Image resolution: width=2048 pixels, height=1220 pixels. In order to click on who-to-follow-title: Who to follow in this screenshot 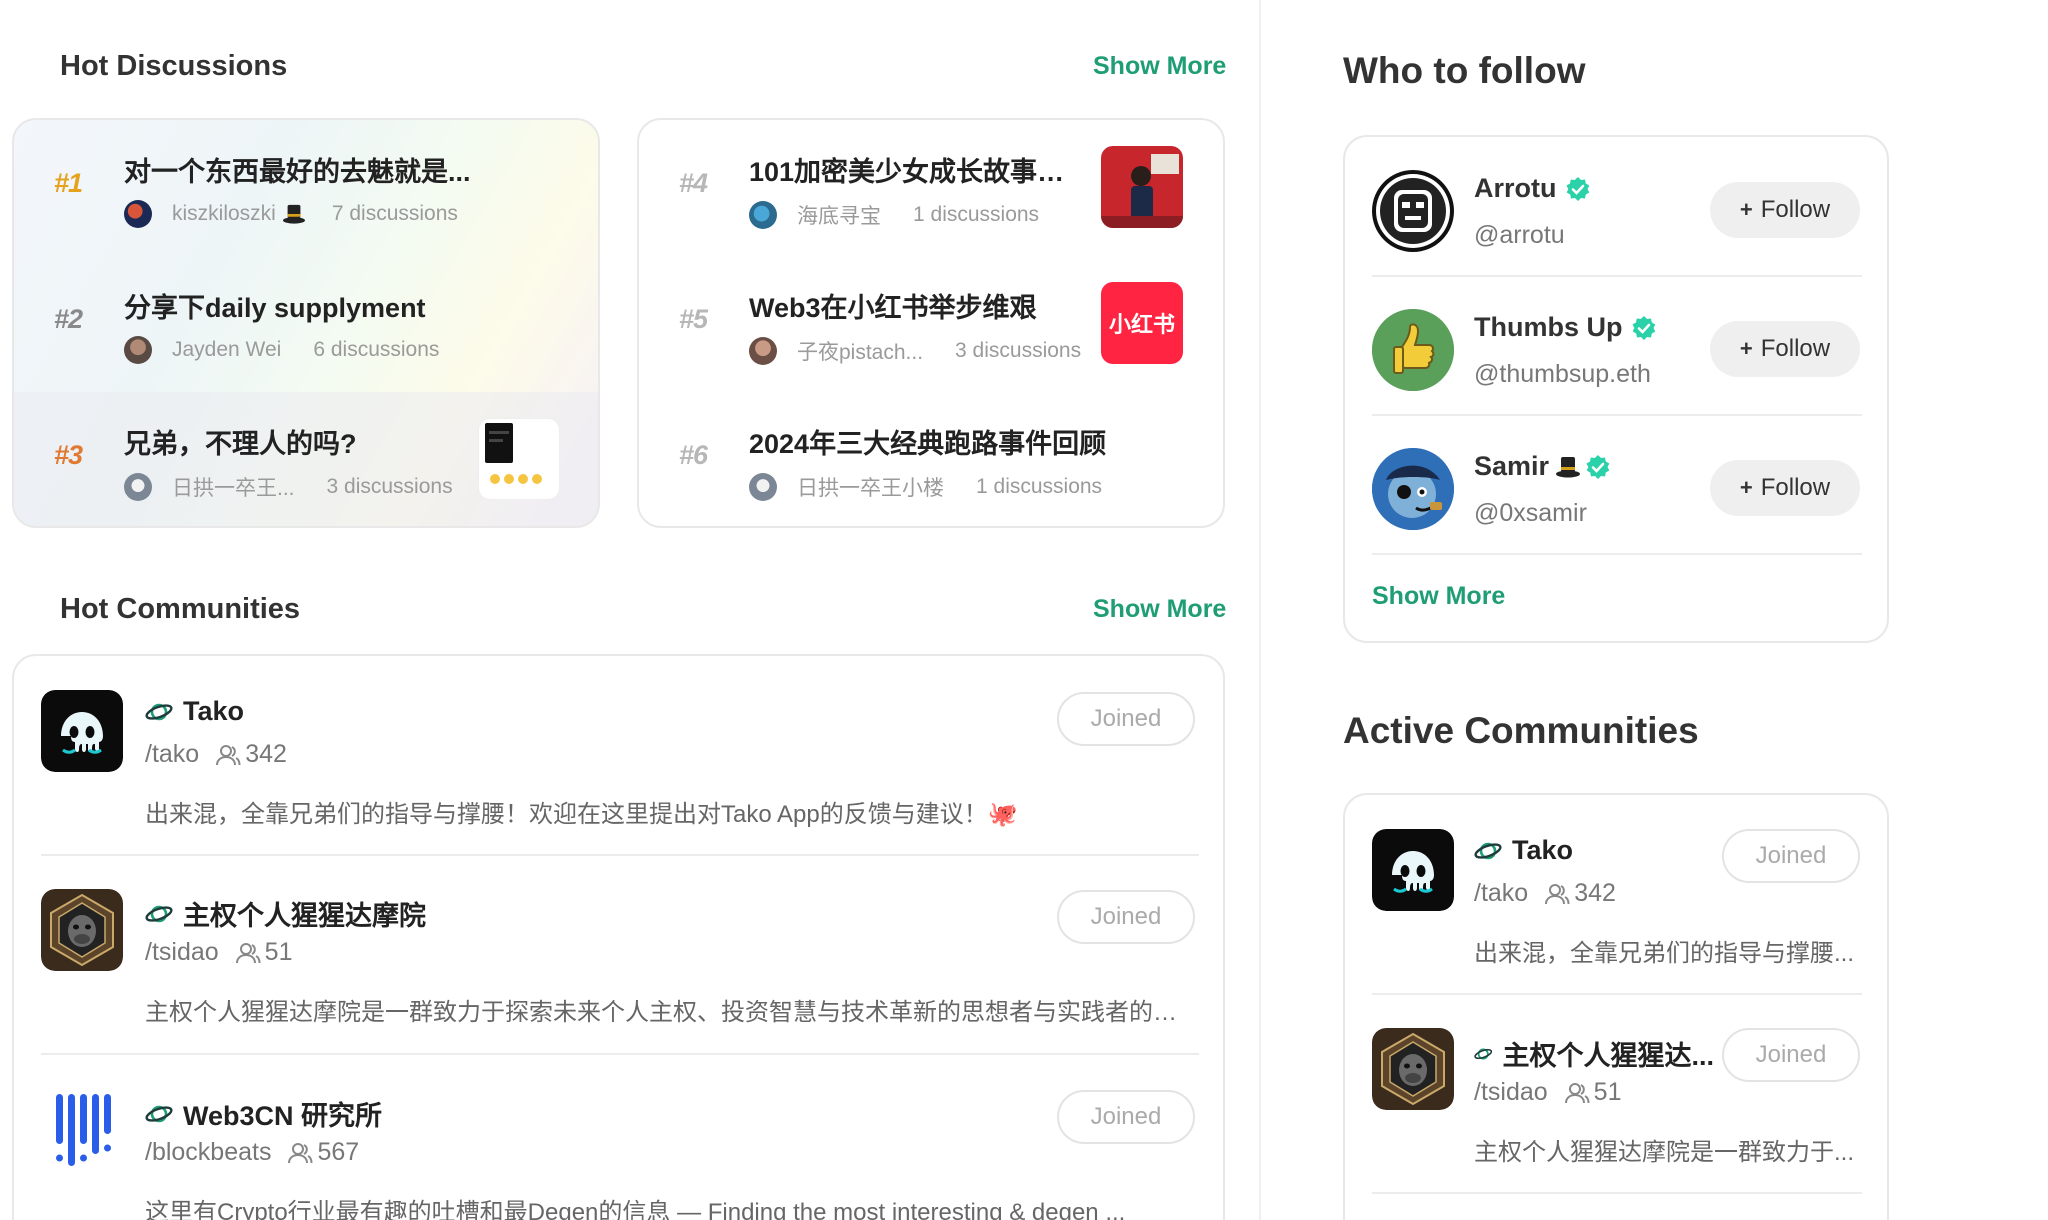, I will do `click(1464, 70)`.